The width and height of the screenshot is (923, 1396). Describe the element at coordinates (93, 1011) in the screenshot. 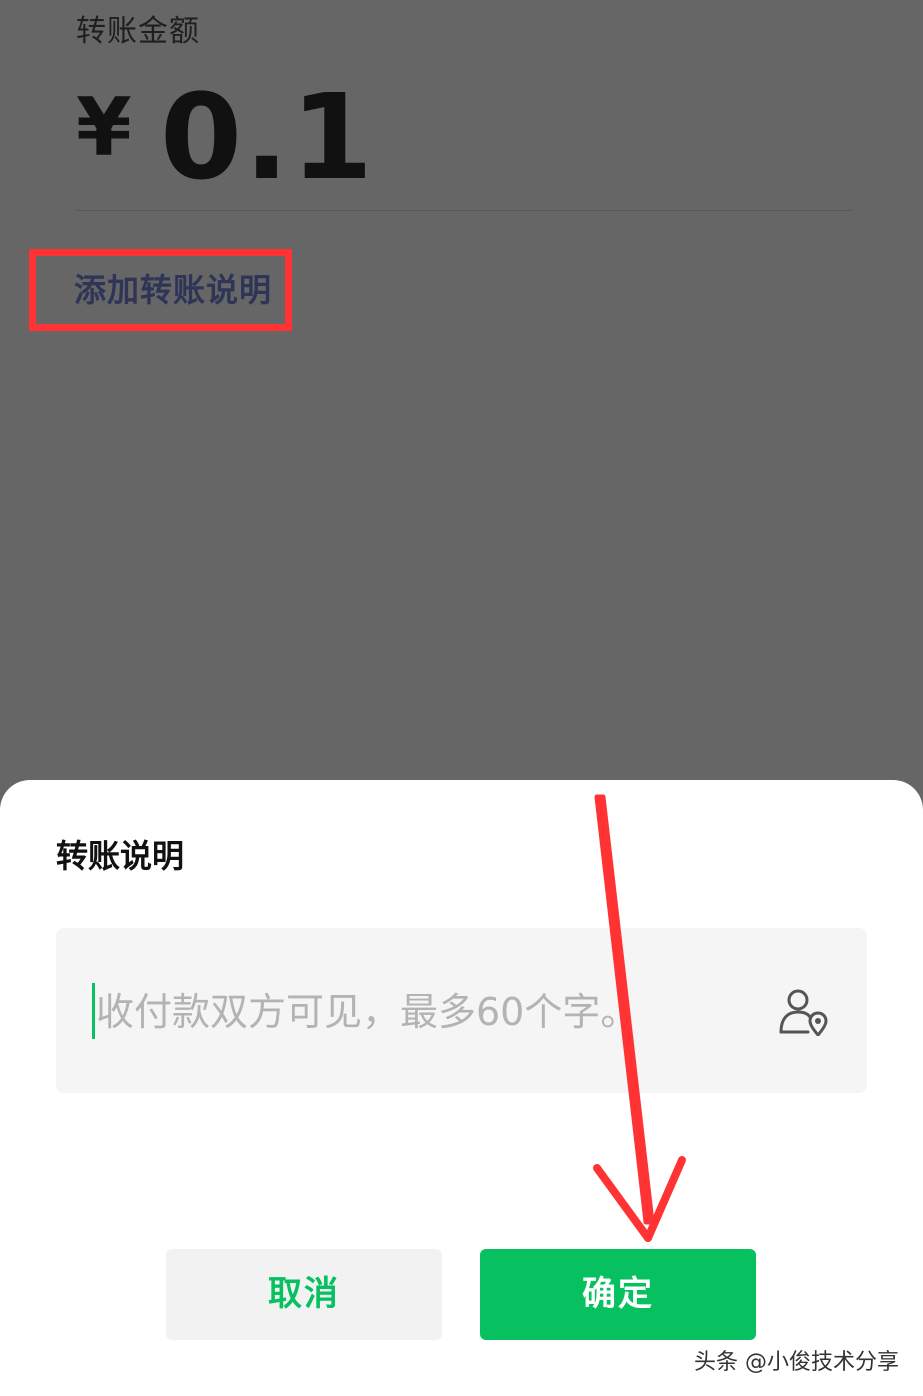

I see `text-caret` at that location.